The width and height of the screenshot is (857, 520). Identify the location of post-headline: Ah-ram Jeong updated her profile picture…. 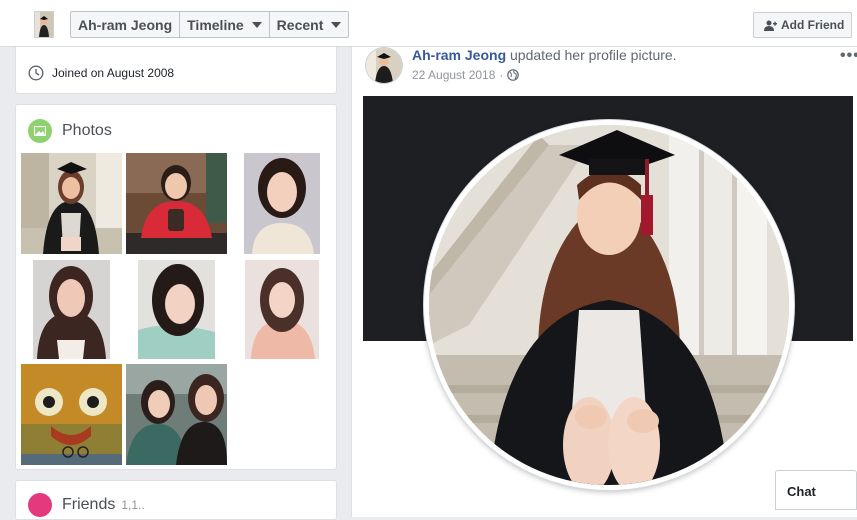
(544, 55).